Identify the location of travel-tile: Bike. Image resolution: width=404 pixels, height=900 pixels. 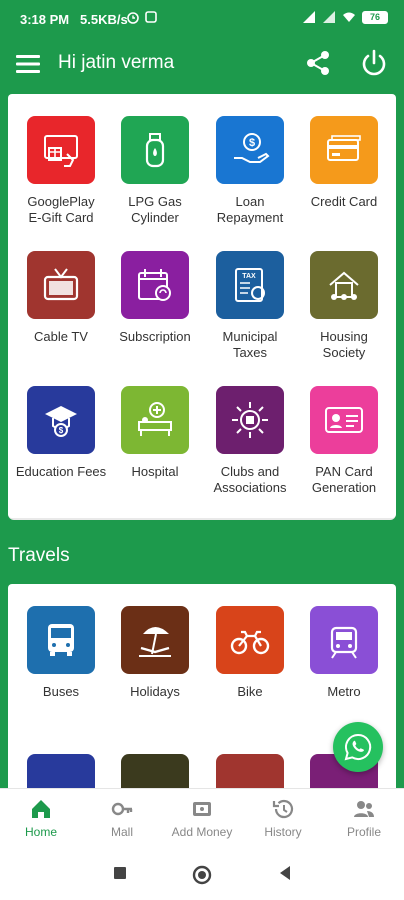
(250, 653).